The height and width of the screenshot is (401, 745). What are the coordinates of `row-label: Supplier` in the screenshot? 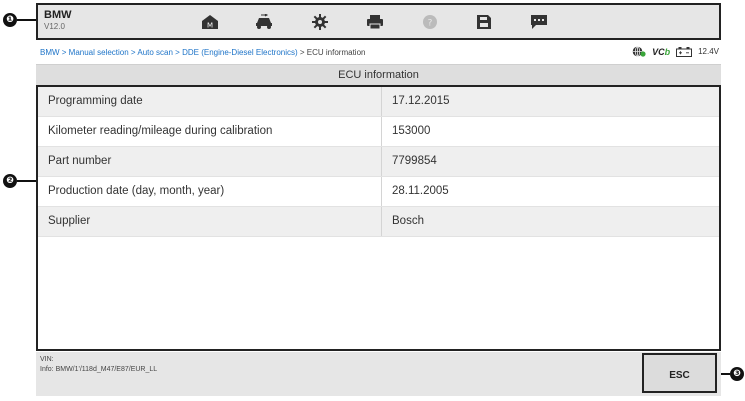 It's located at (69, 221).